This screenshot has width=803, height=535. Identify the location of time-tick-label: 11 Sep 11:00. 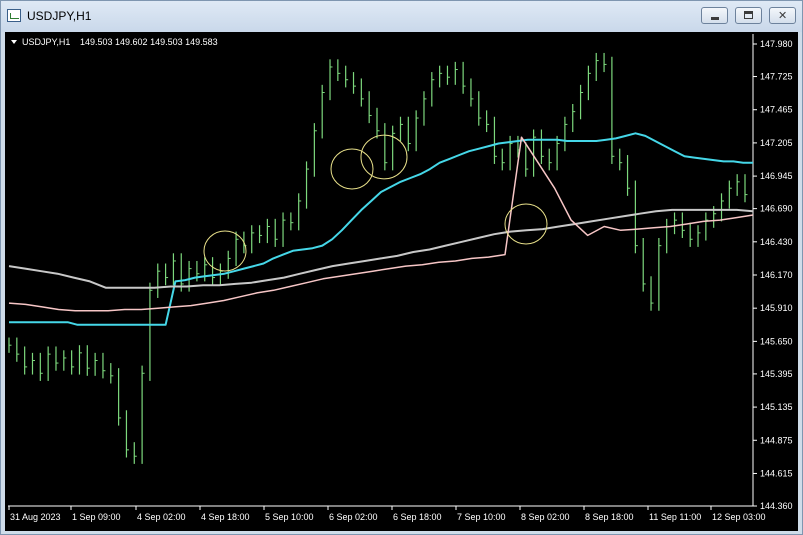
(675, 517).